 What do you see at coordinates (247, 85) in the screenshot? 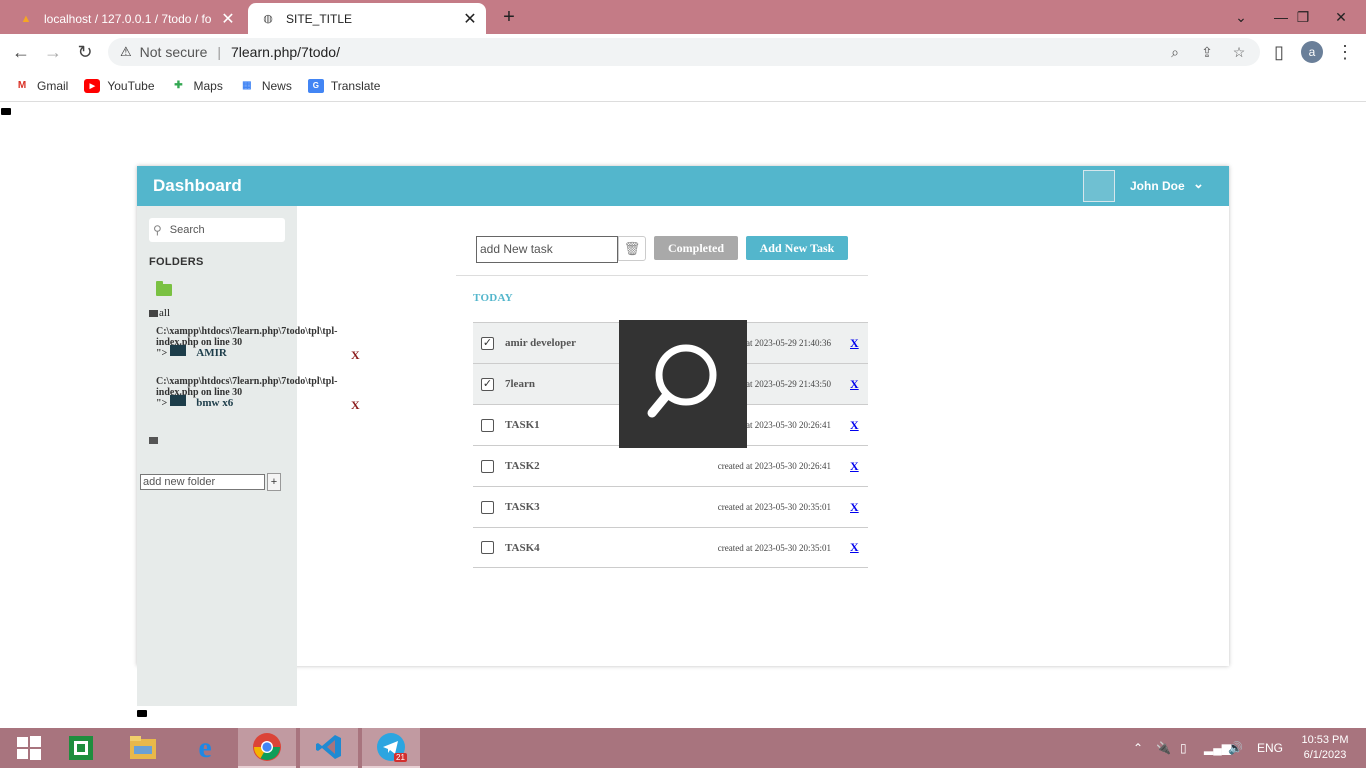
I see `news-icon: ▦` at bounding box center [247, 85].